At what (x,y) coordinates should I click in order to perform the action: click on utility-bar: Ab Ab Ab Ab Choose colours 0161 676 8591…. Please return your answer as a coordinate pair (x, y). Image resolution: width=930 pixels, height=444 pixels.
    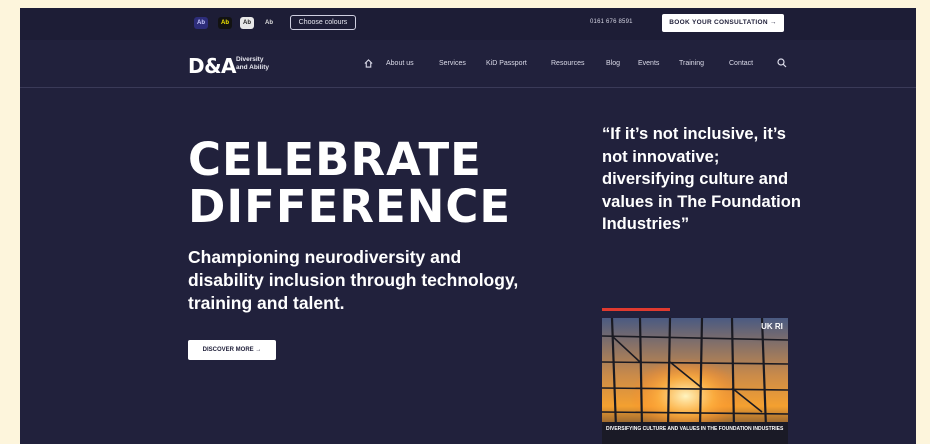
    Looking at the image, I should click on (468, 24).